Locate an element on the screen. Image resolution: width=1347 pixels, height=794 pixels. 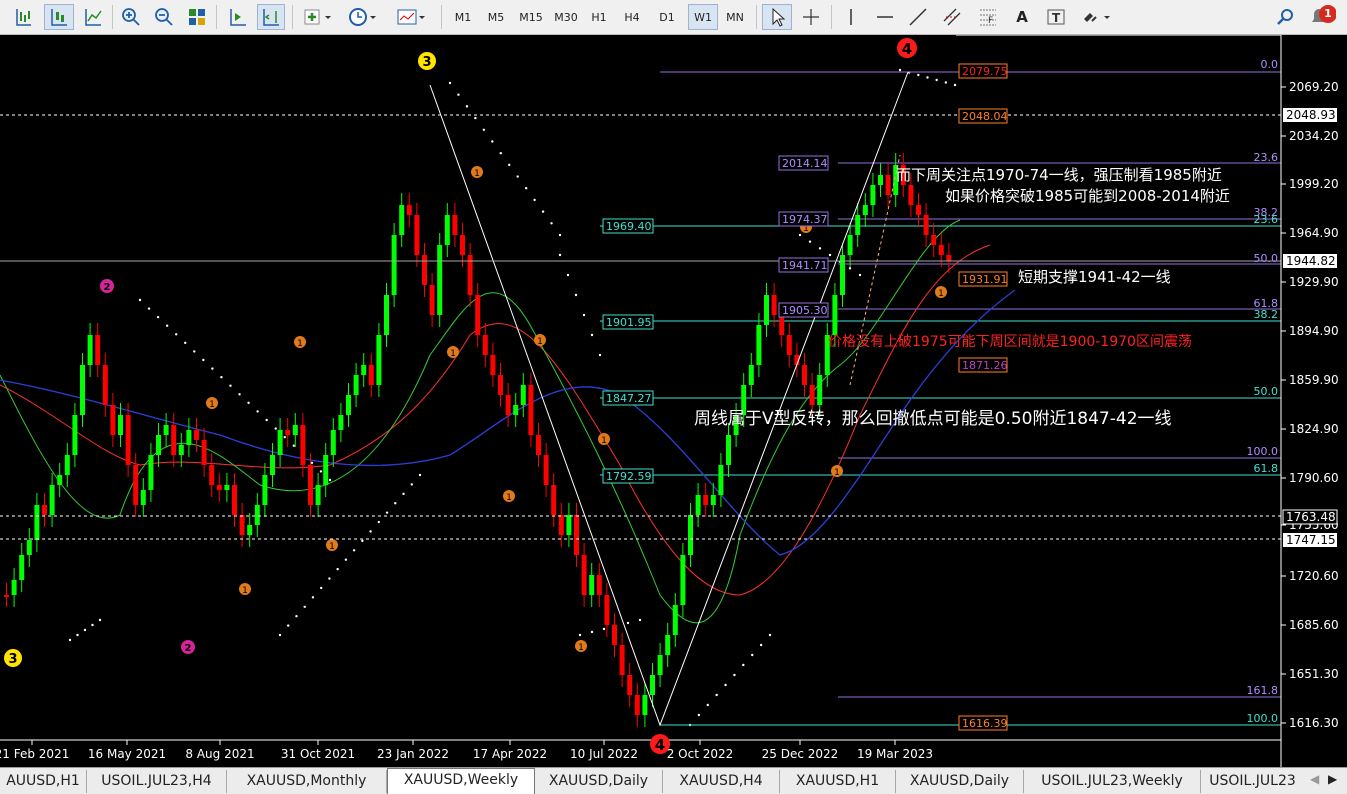
time-axis-label: 10 Jul 2022 is located at coordinates (604, 754).